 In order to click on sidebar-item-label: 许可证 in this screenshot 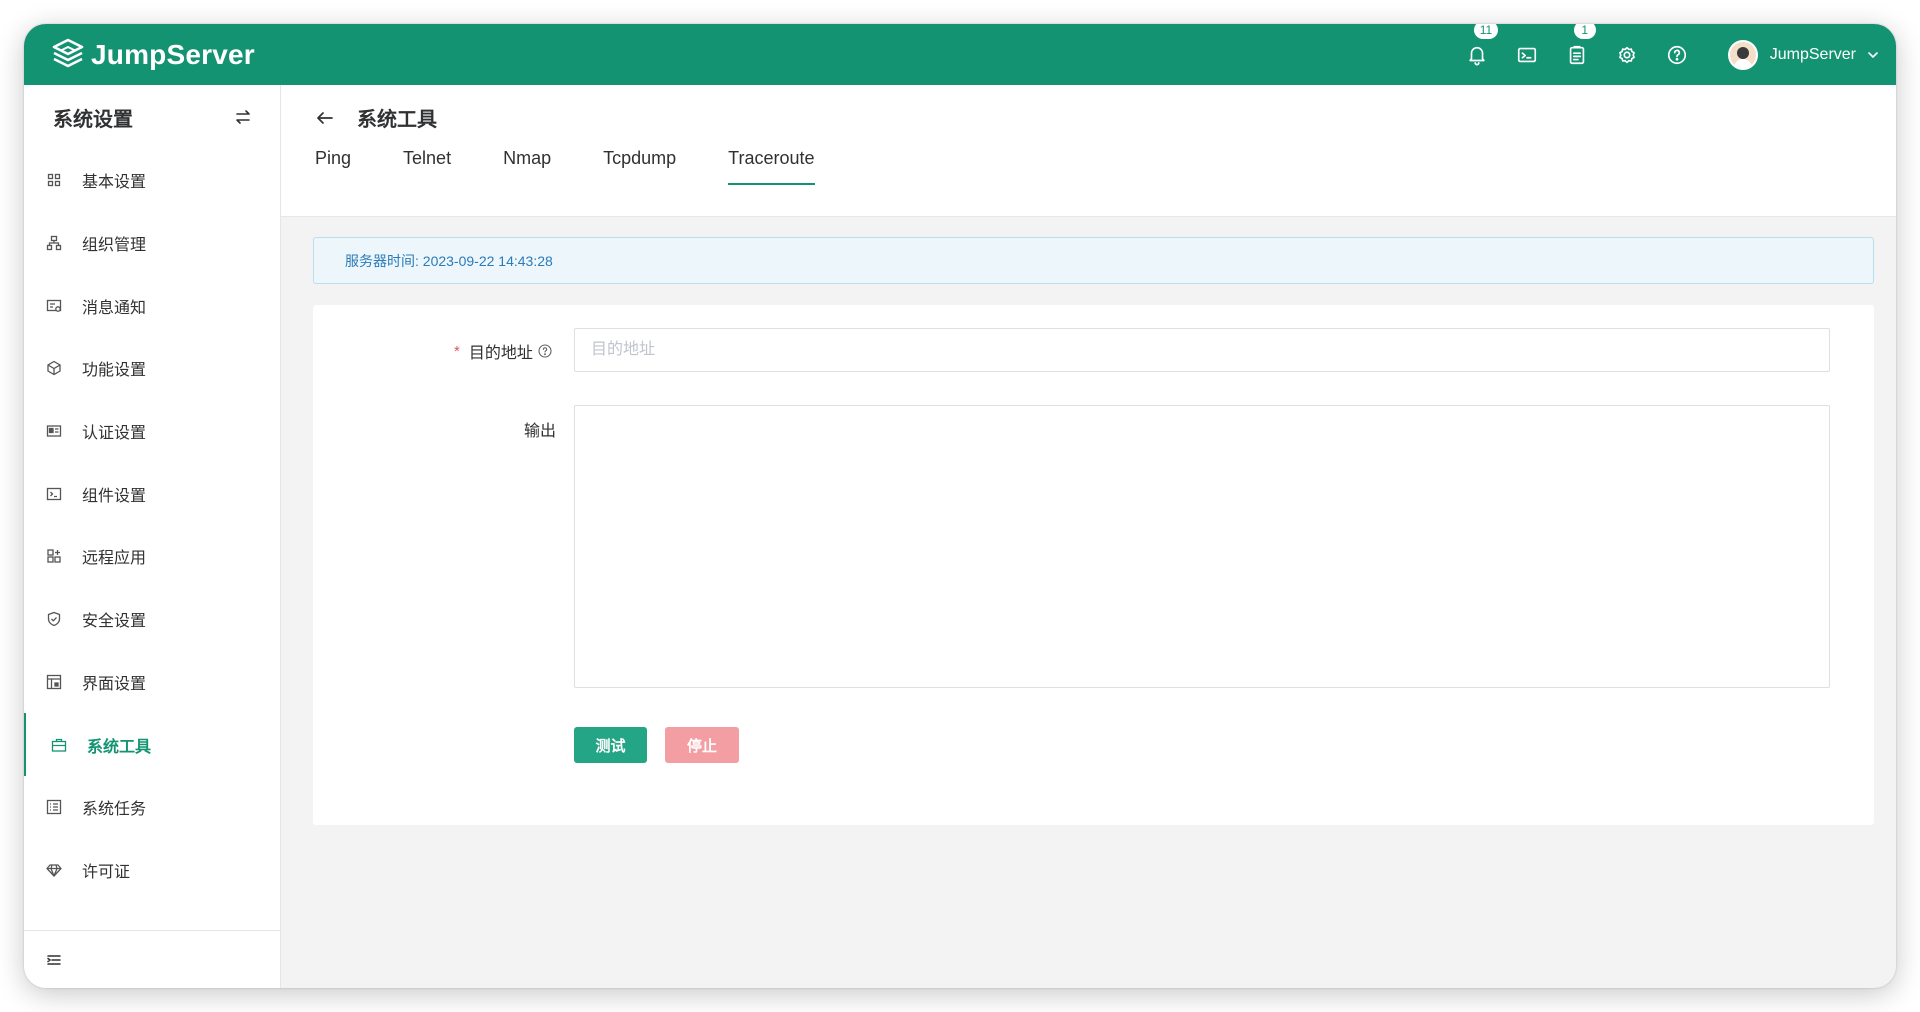, I will do `click(106, 872)`.